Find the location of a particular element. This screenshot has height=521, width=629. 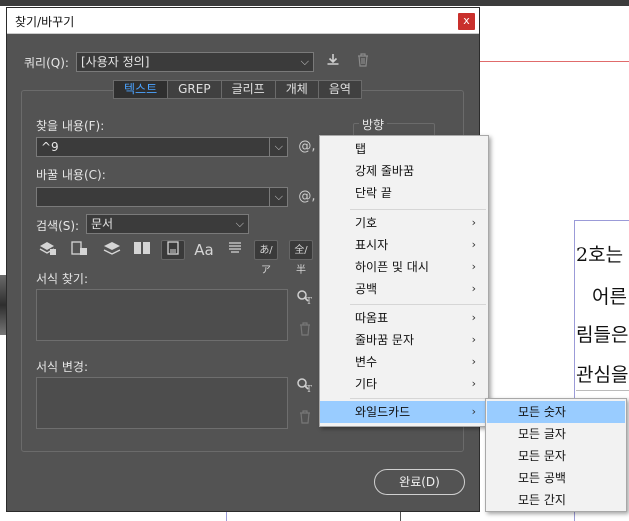

tab-object: 개체 is located at coordinates (296, 89).